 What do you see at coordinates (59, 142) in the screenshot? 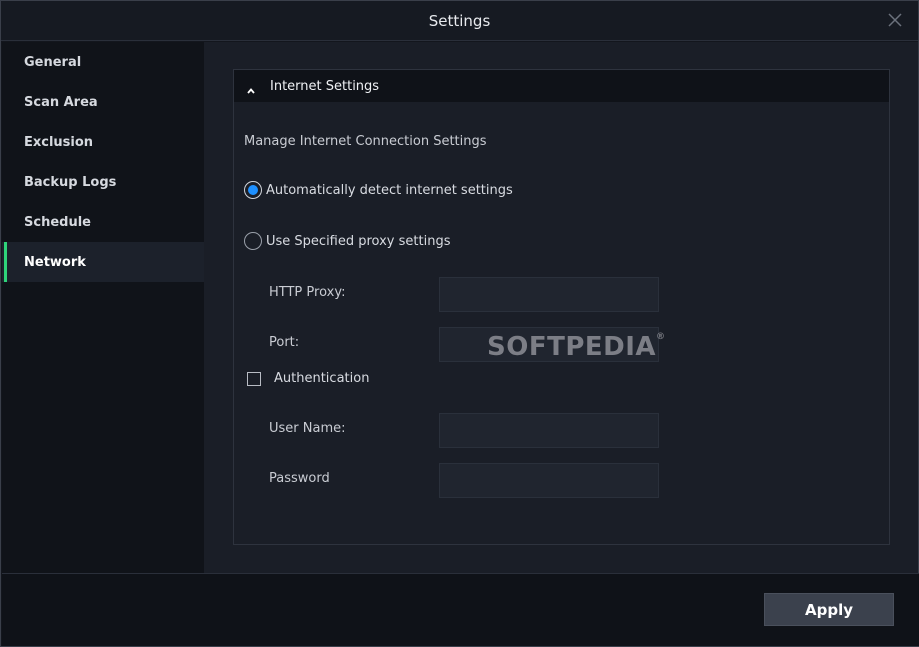
I see `sidebar-item-label: Exclusion` at bounding box center [59, 142].